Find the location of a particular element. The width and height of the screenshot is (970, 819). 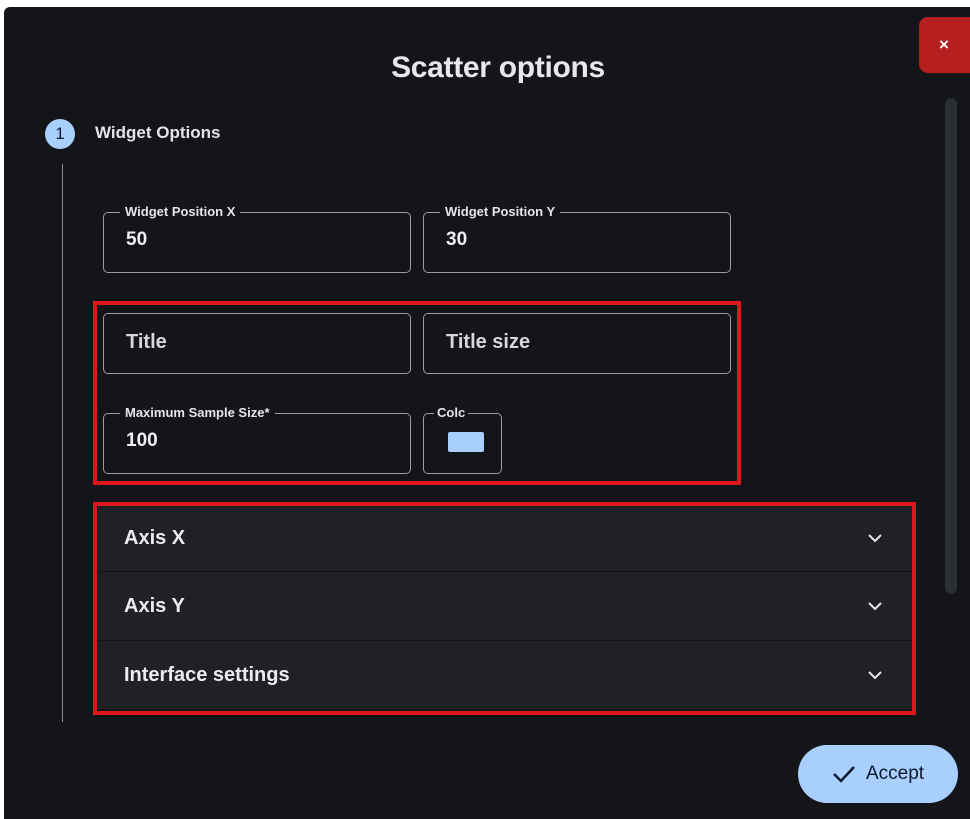

close-icon: × is located at coordinates (944, 44).